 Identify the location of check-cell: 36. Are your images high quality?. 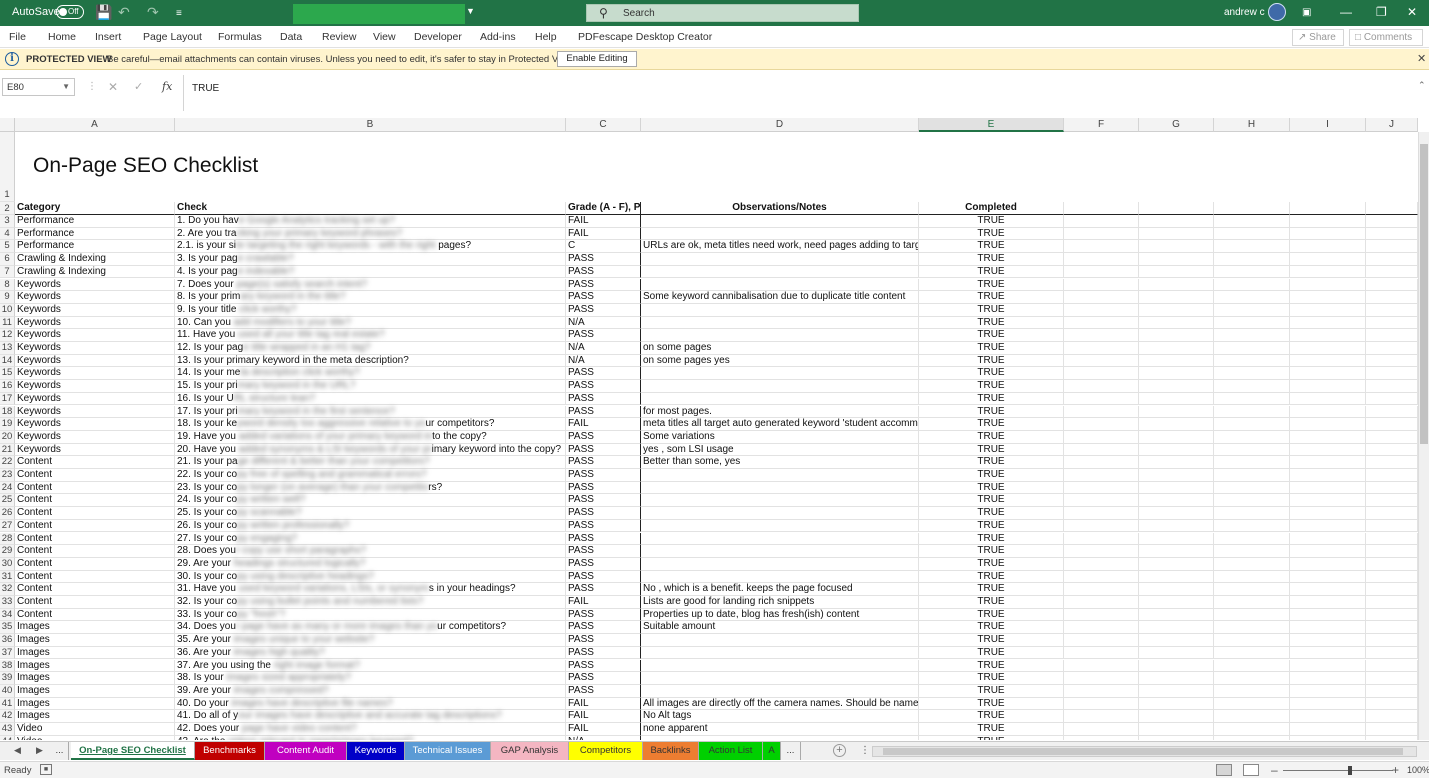
(370, 653).